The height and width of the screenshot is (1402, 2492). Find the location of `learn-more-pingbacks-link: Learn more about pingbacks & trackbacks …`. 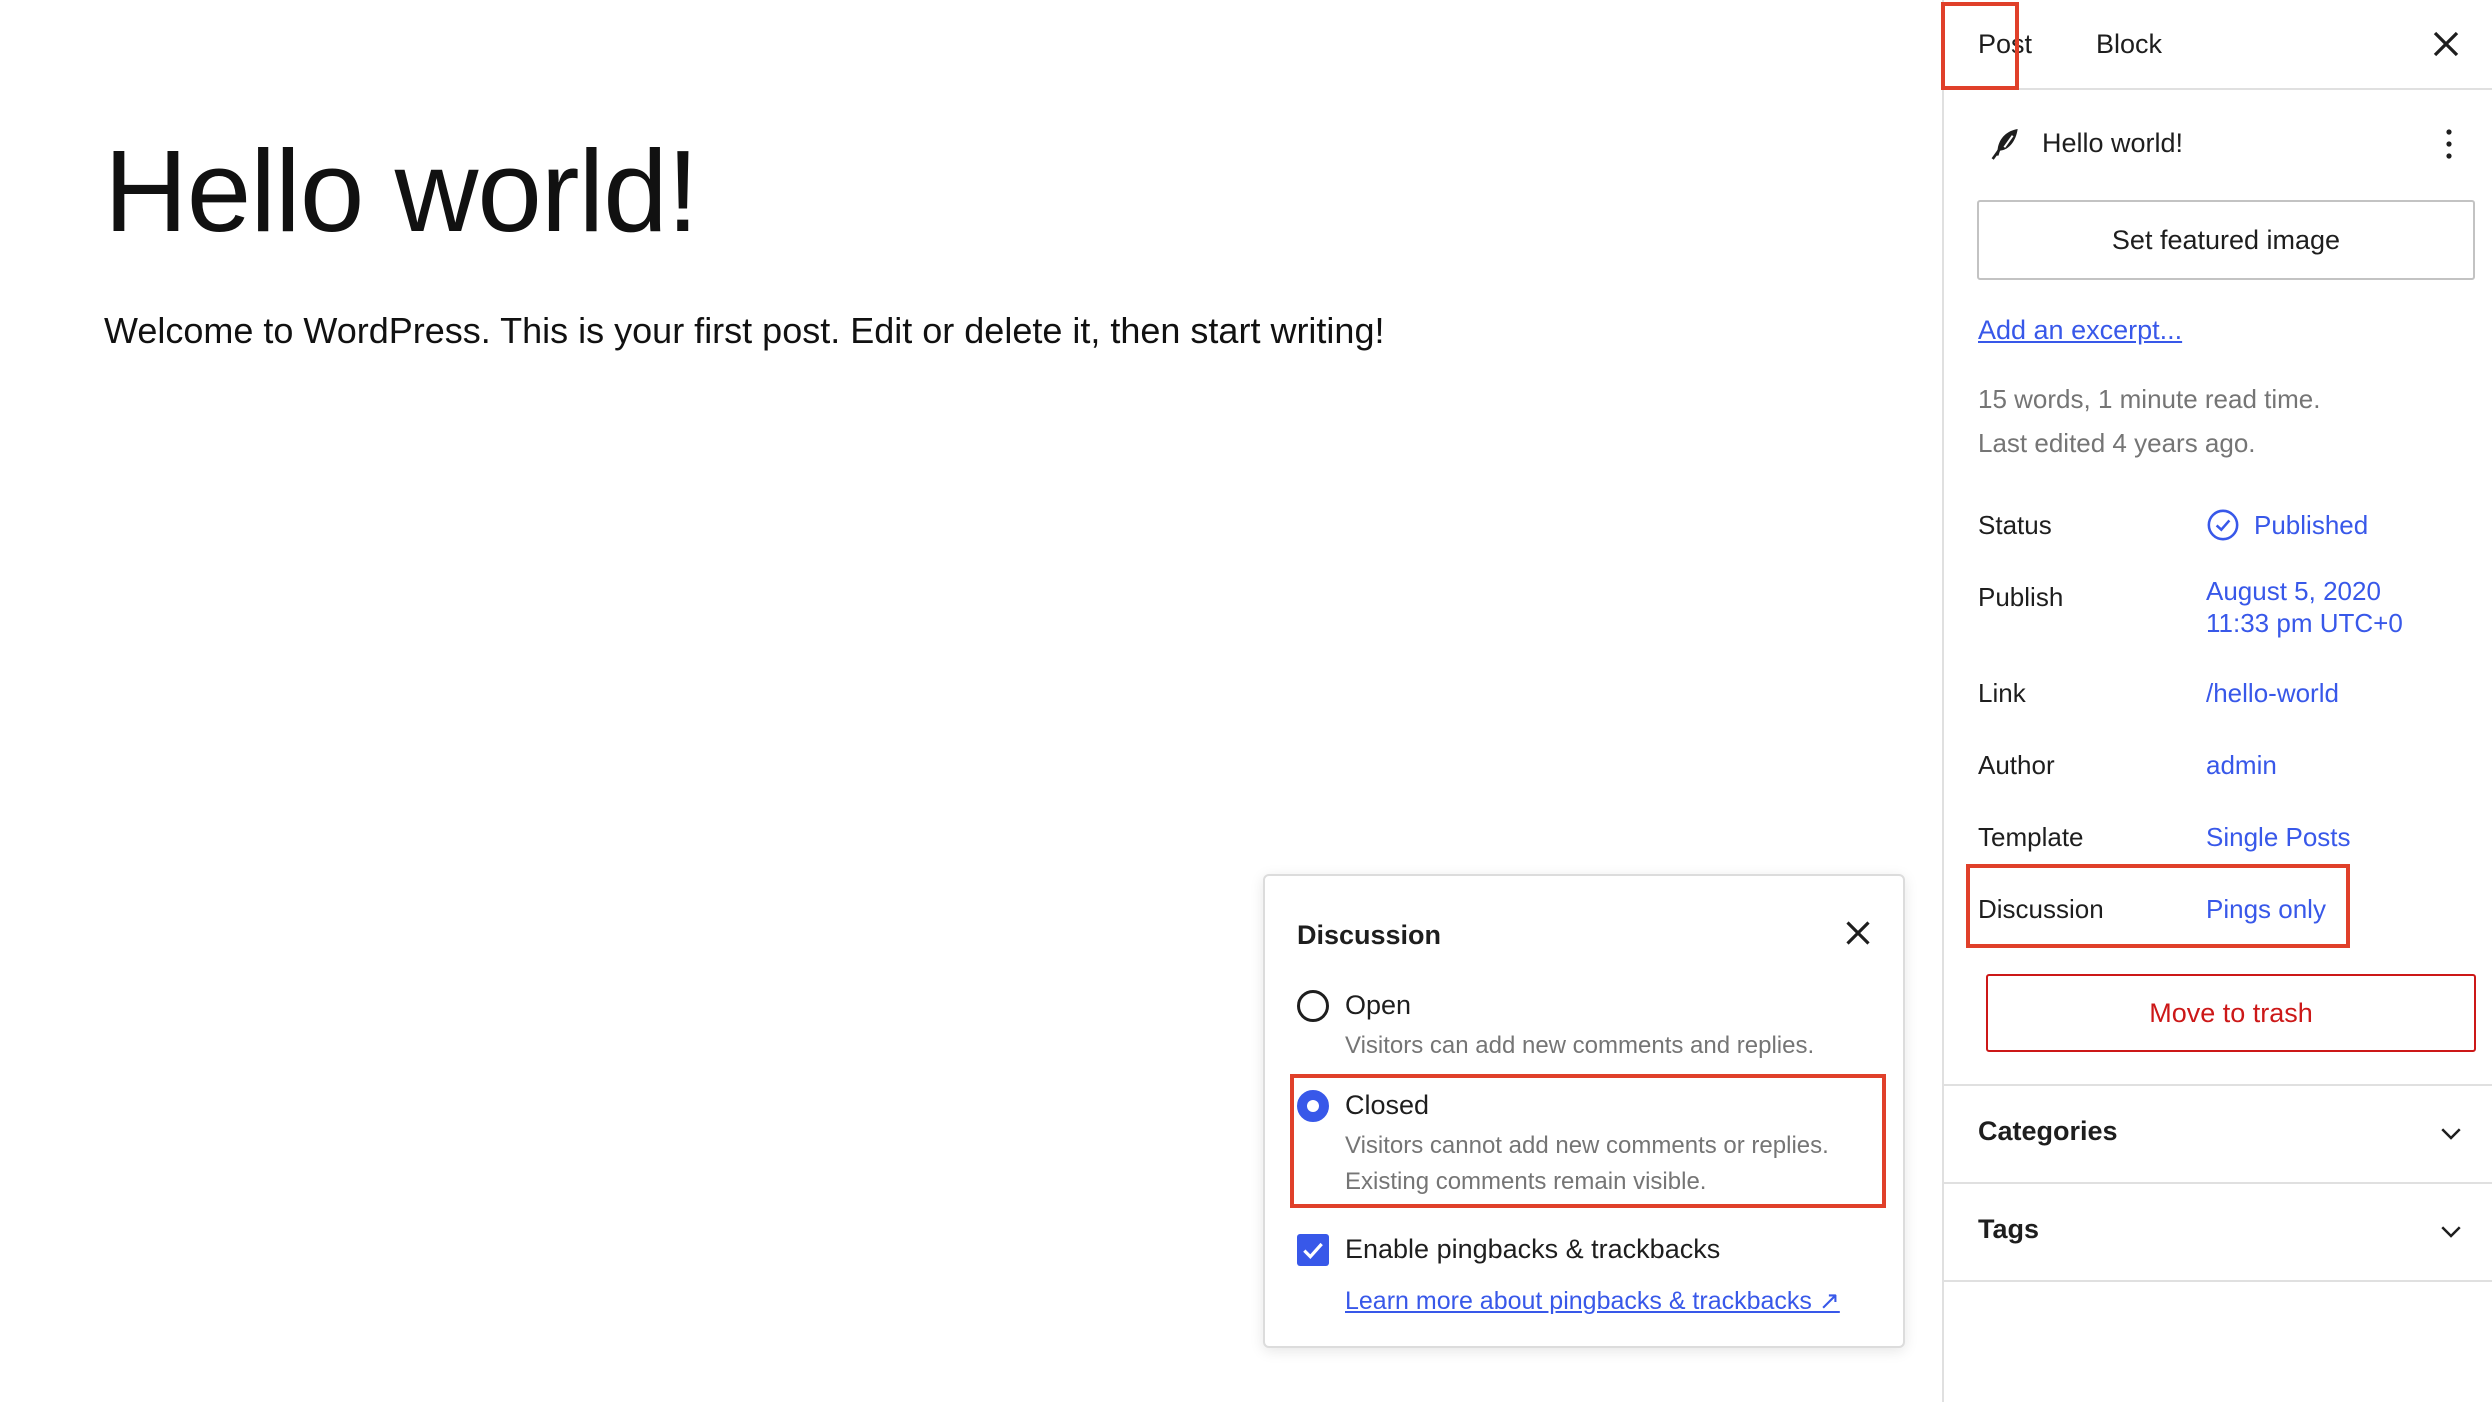

learn-more-pingbacks-link: Learn more about pingbacks & trackbacks … is located at coordinates (1592, 1301).